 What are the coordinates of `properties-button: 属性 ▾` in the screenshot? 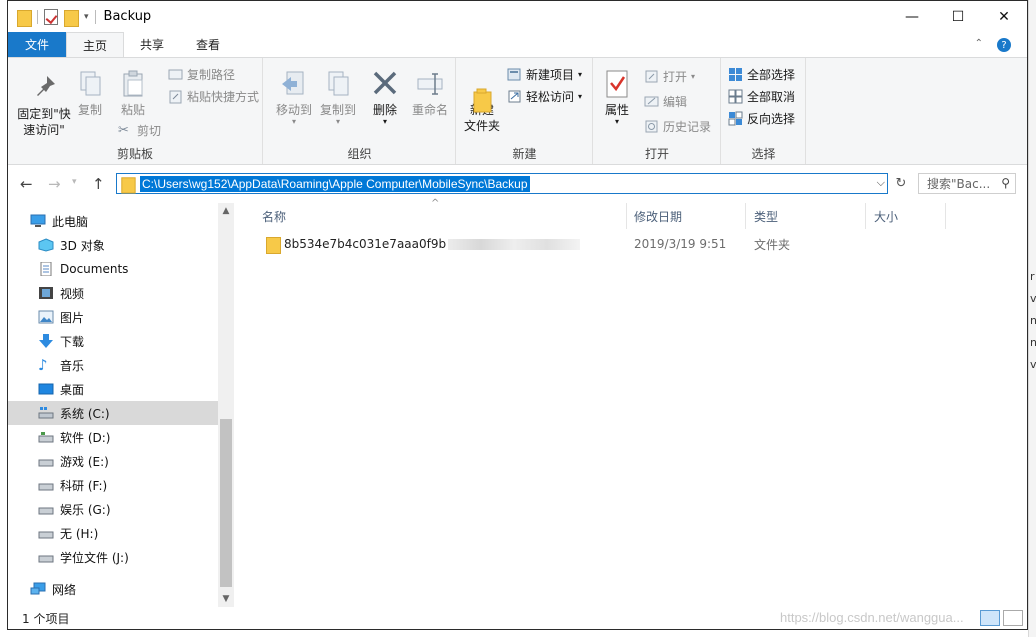 It's located at (617, 97).